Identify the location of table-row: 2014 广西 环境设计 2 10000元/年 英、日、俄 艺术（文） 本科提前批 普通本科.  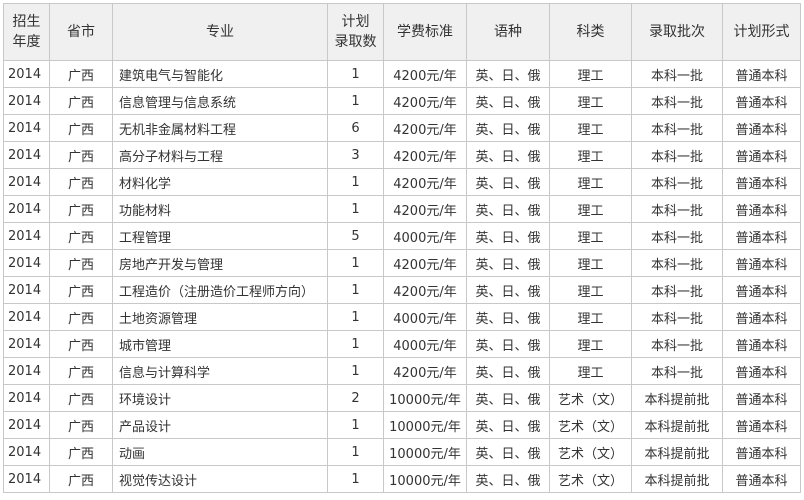
(402, 398).